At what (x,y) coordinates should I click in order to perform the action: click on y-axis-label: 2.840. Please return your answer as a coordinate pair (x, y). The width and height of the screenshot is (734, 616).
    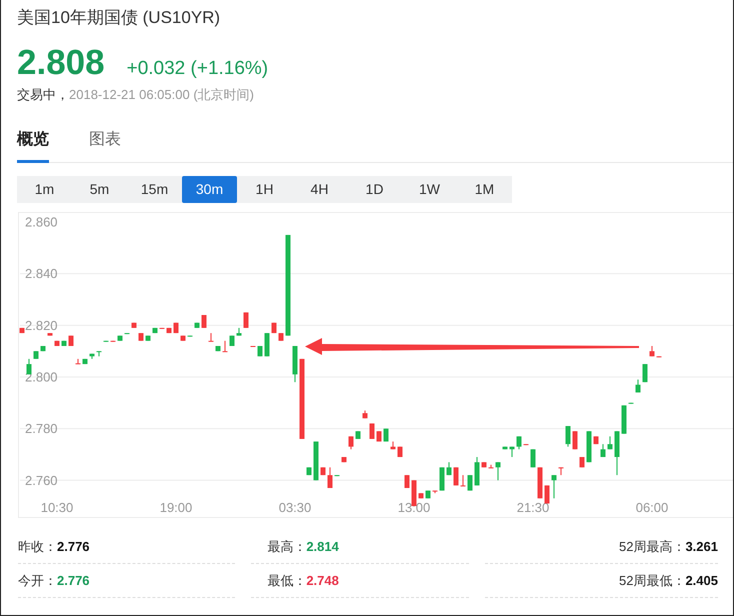
    Looking at the image, I should click on (41, 274).